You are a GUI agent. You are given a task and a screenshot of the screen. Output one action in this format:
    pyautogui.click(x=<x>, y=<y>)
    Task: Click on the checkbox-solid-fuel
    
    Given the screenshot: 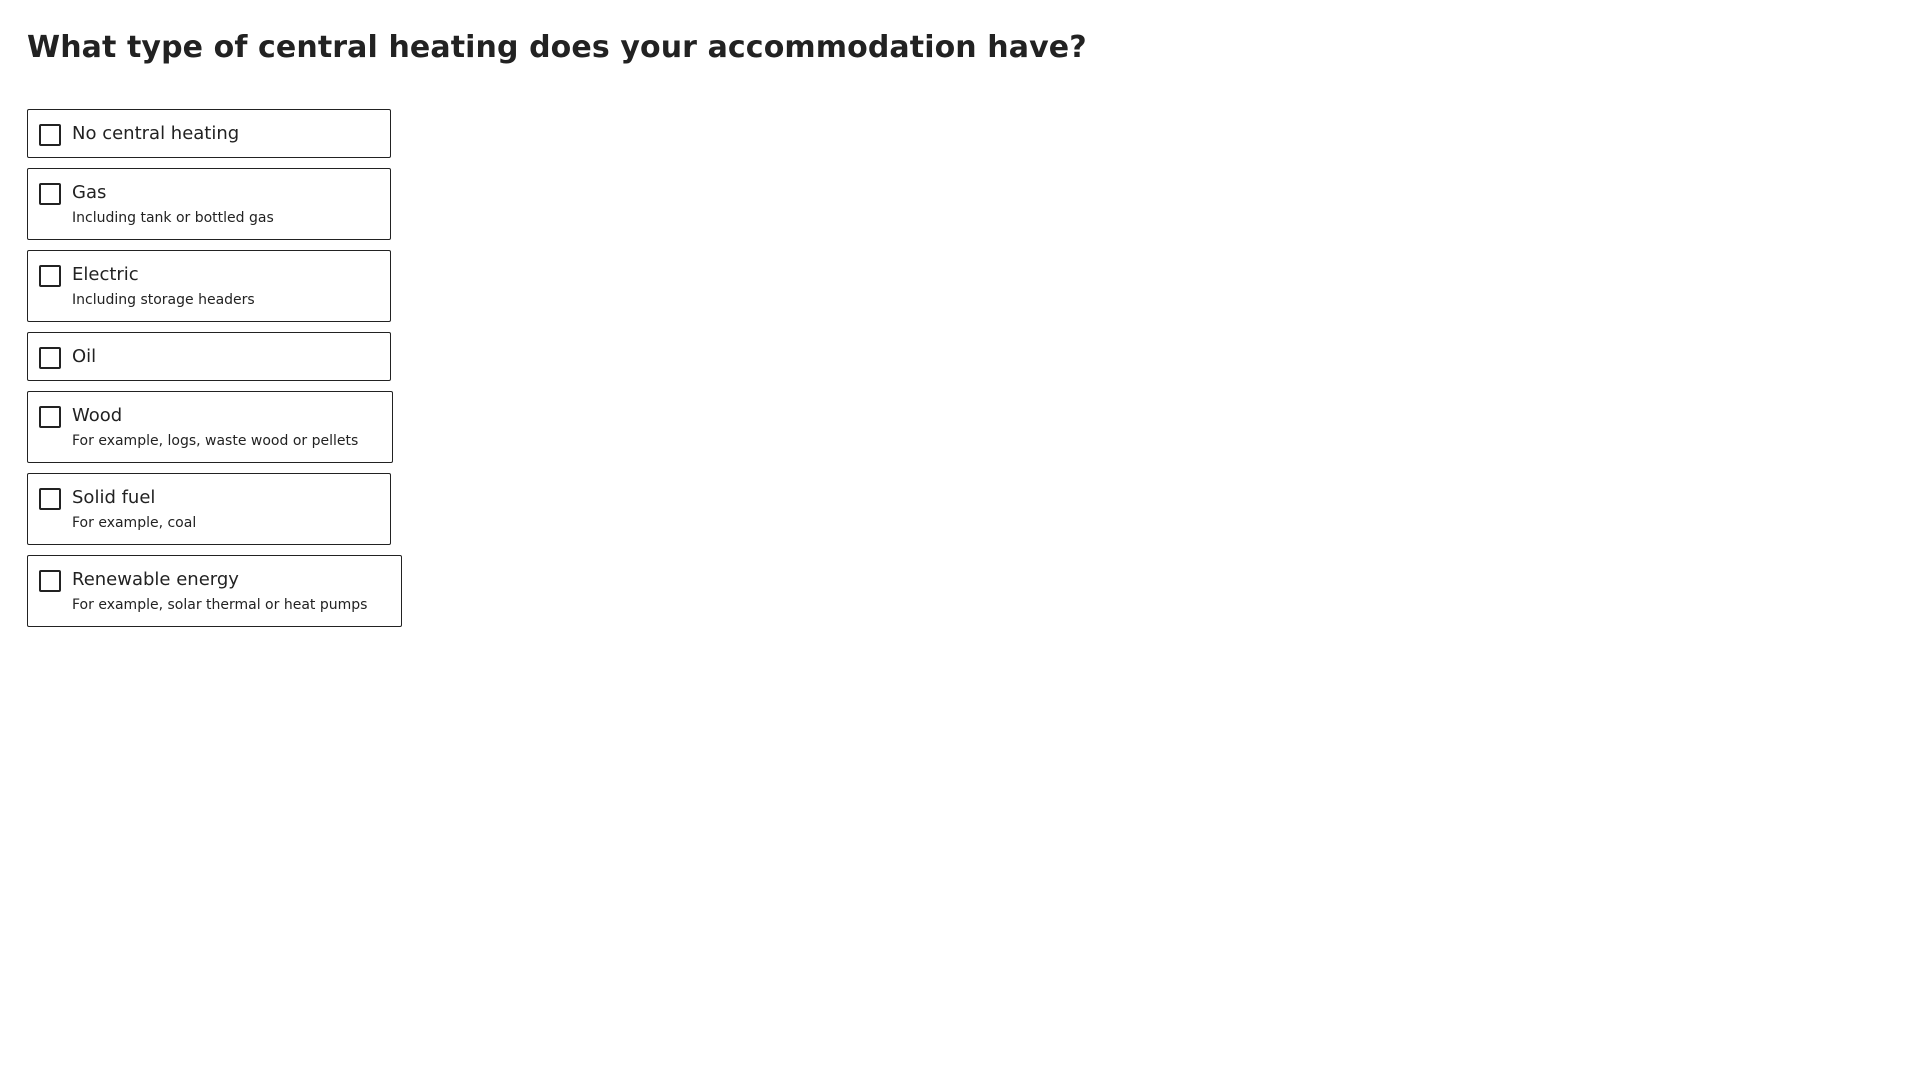 What is the action you would take?
    pyautogui.click(x=50, y=499)
    